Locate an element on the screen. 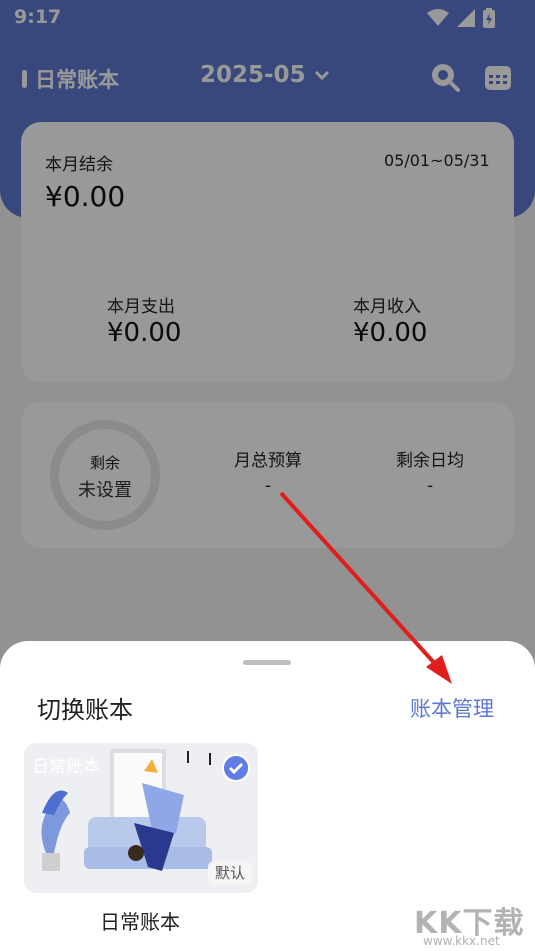 Image resolution: width=535 pixels, height=951 pixels. watermark-url: www.kkx.net is located at coordinates (461, 941).